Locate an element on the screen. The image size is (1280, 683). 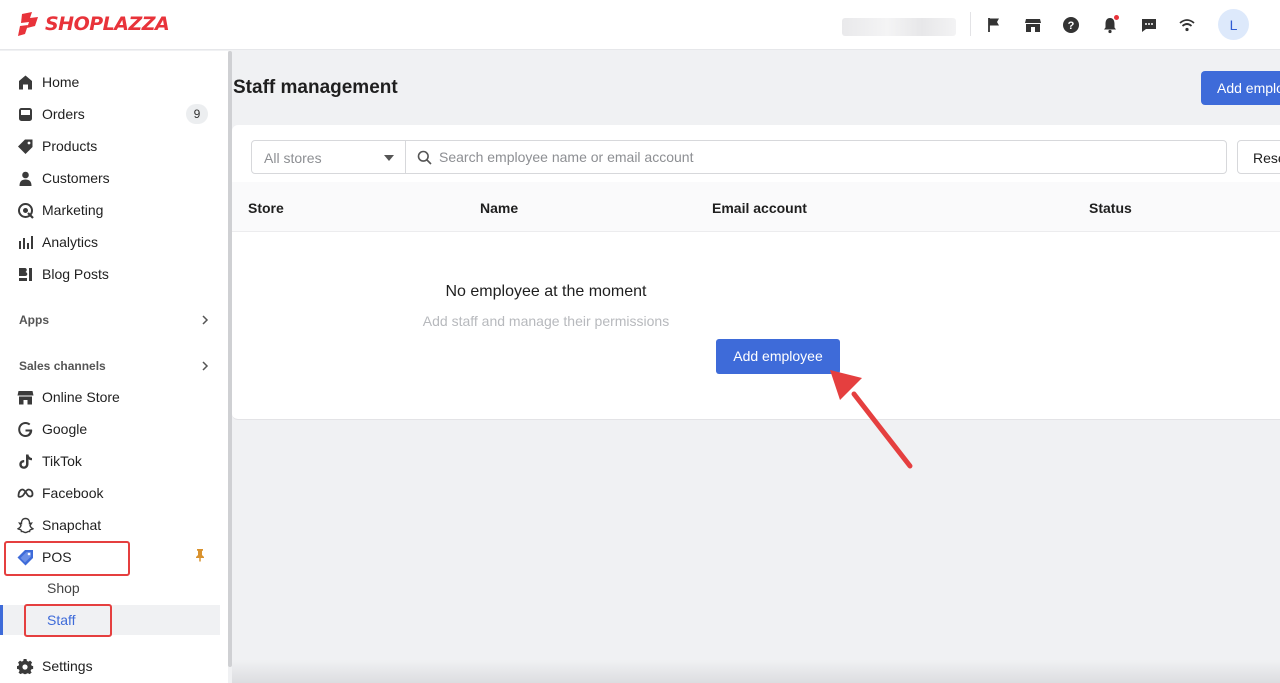
orders-icon is located at coordinates (25, 114).